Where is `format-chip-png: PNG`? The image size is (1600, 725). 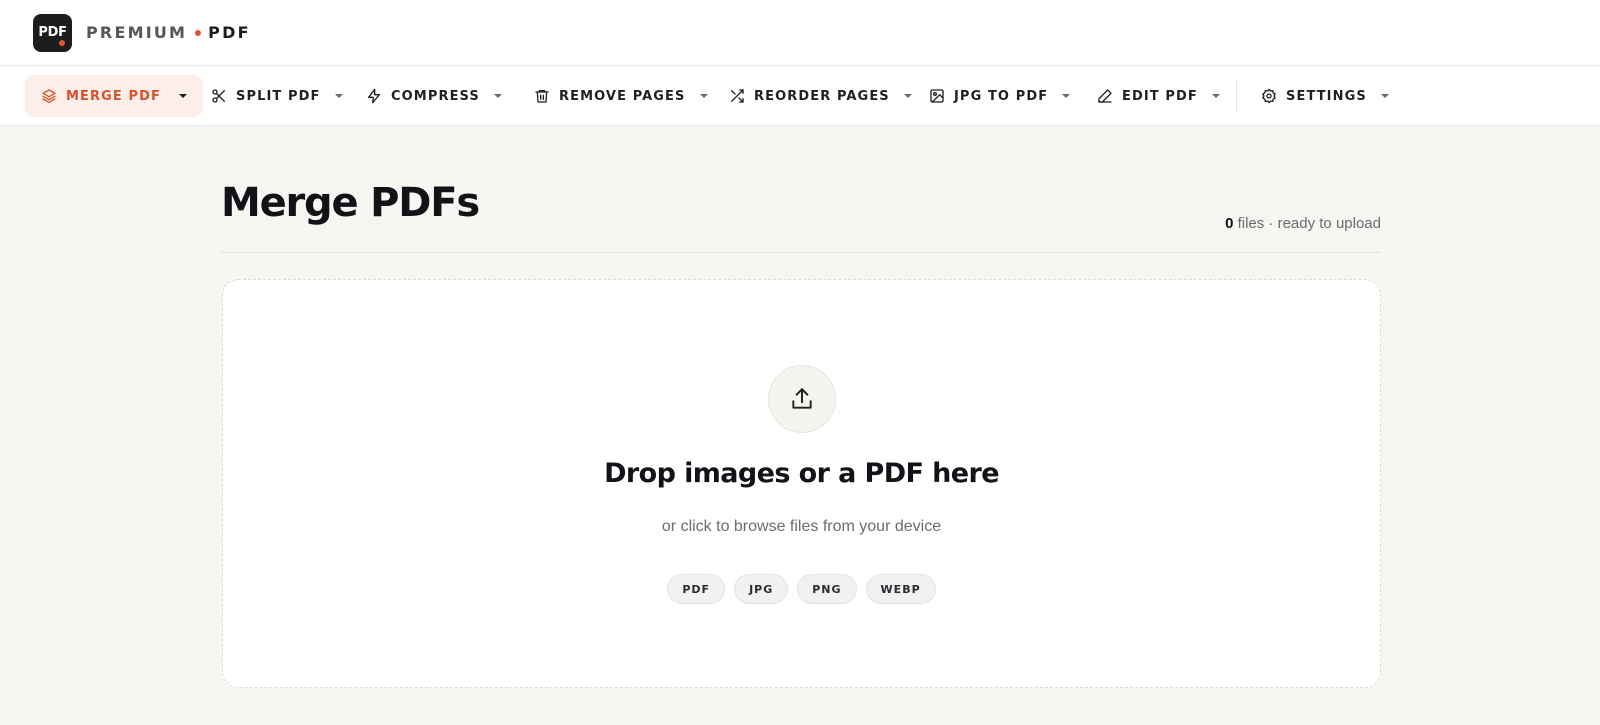
format-chip-png: PNG is located at coordinates (827, 589).